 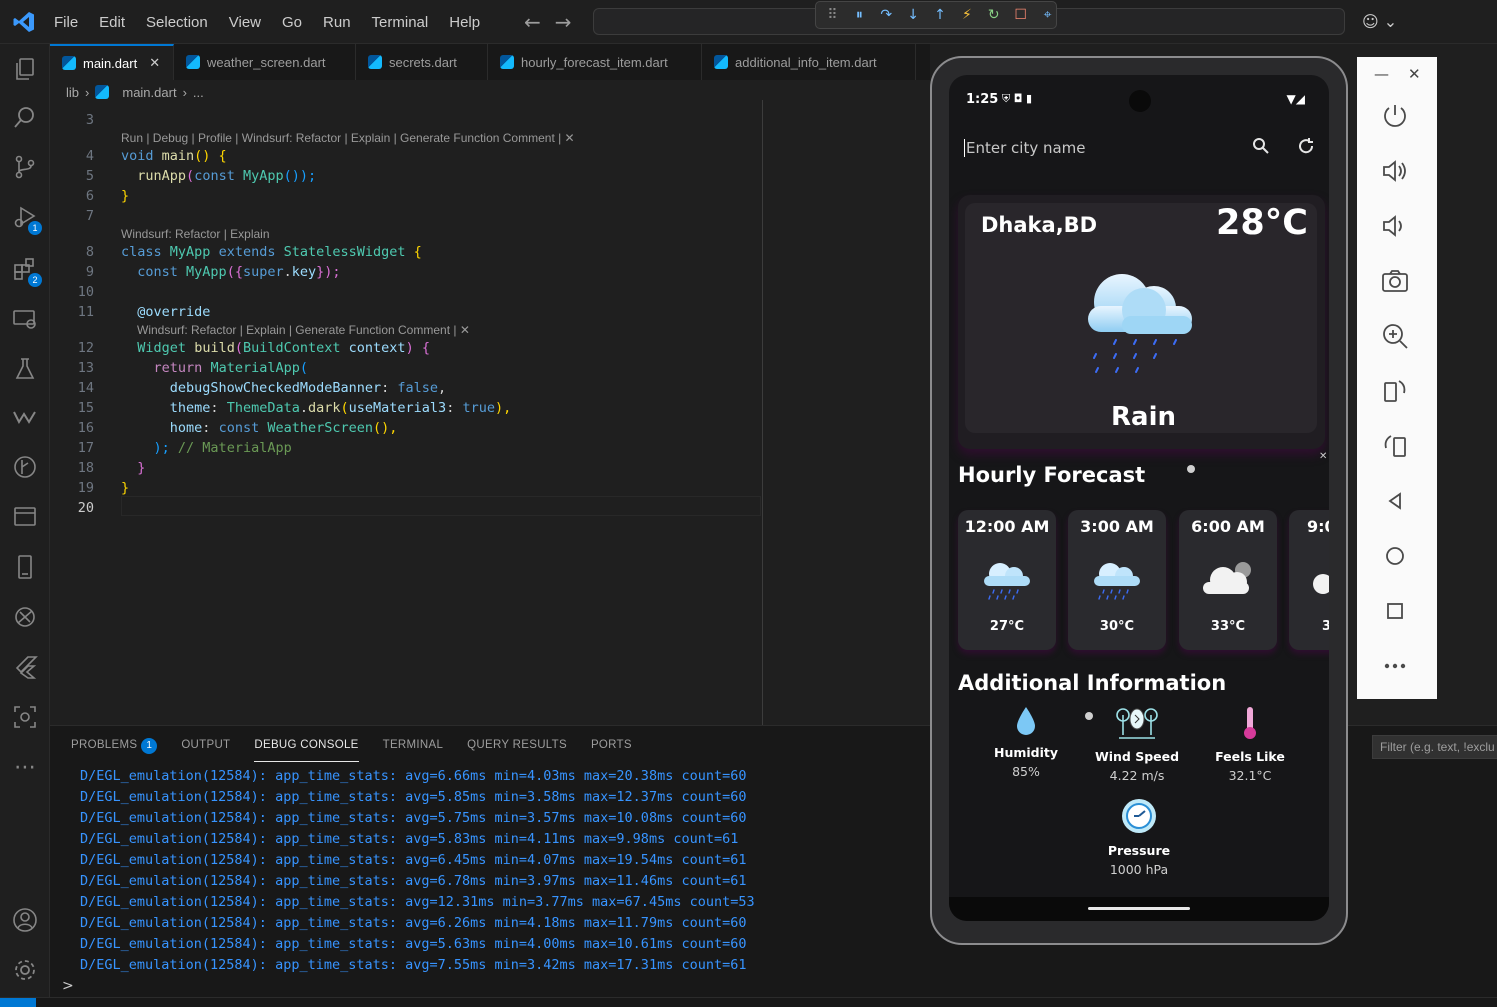 What do you see at coordinates (25, 468) in the screenshot?
I see `git-graph-icon` at bounding box center [25, 468].